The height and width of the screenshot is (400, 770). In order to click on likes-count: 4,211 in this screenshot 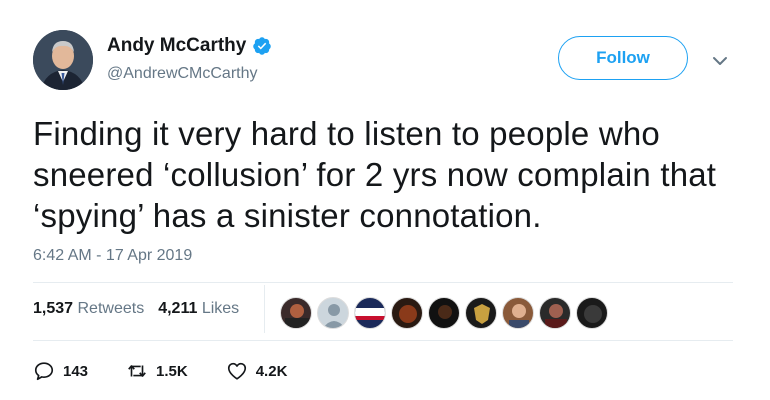, I will do `click(178, 308)`.